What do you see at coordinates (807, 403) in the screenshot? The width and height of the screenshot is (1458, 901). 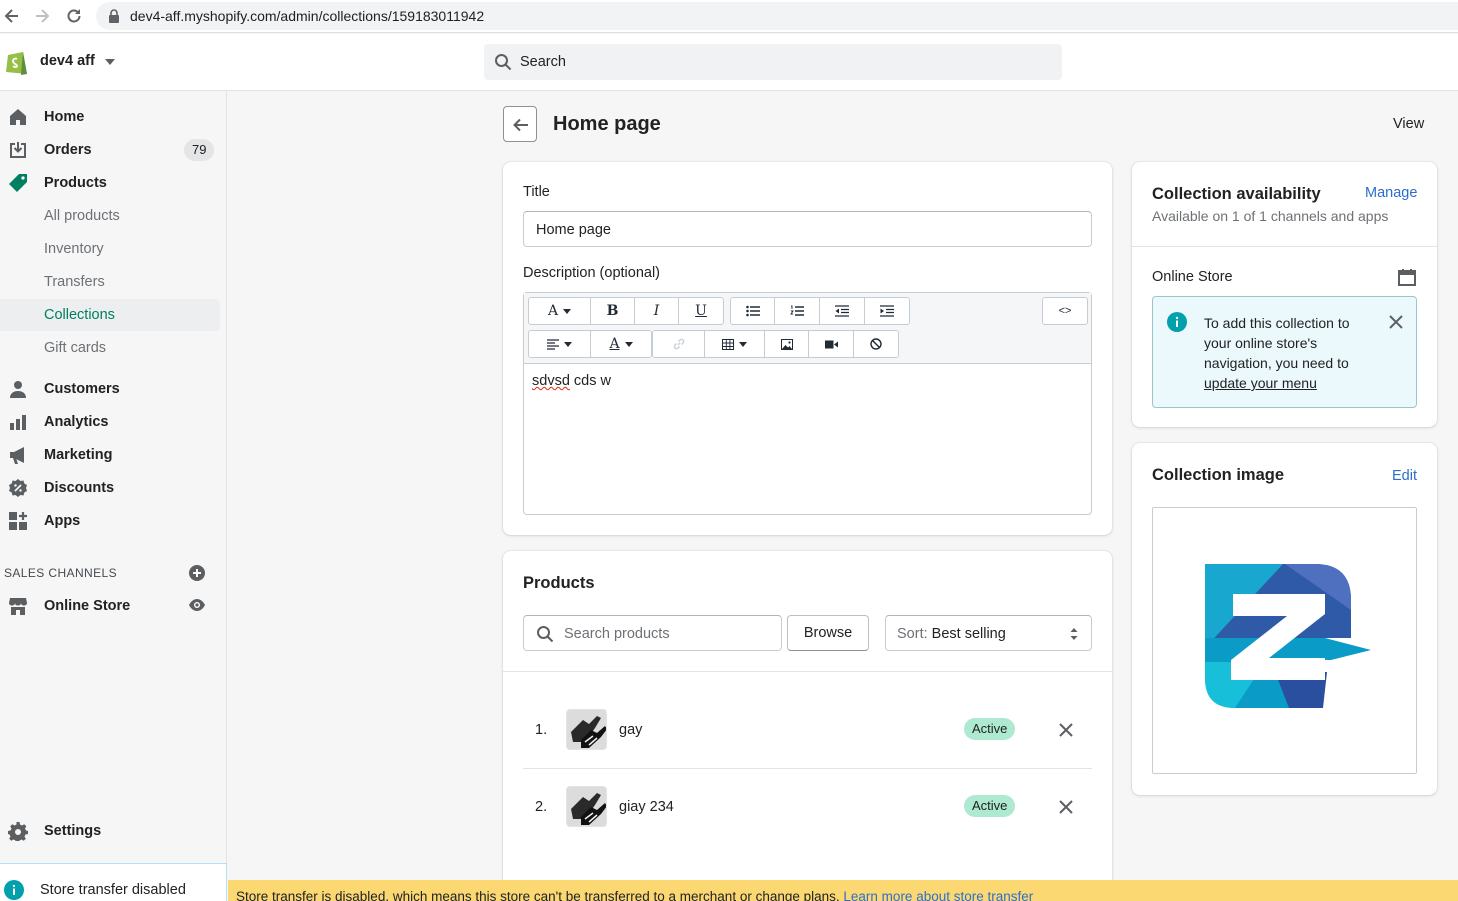 I see `description-editor: A B I U <> A sdvsd cds w` at bounding box center [807, 403].